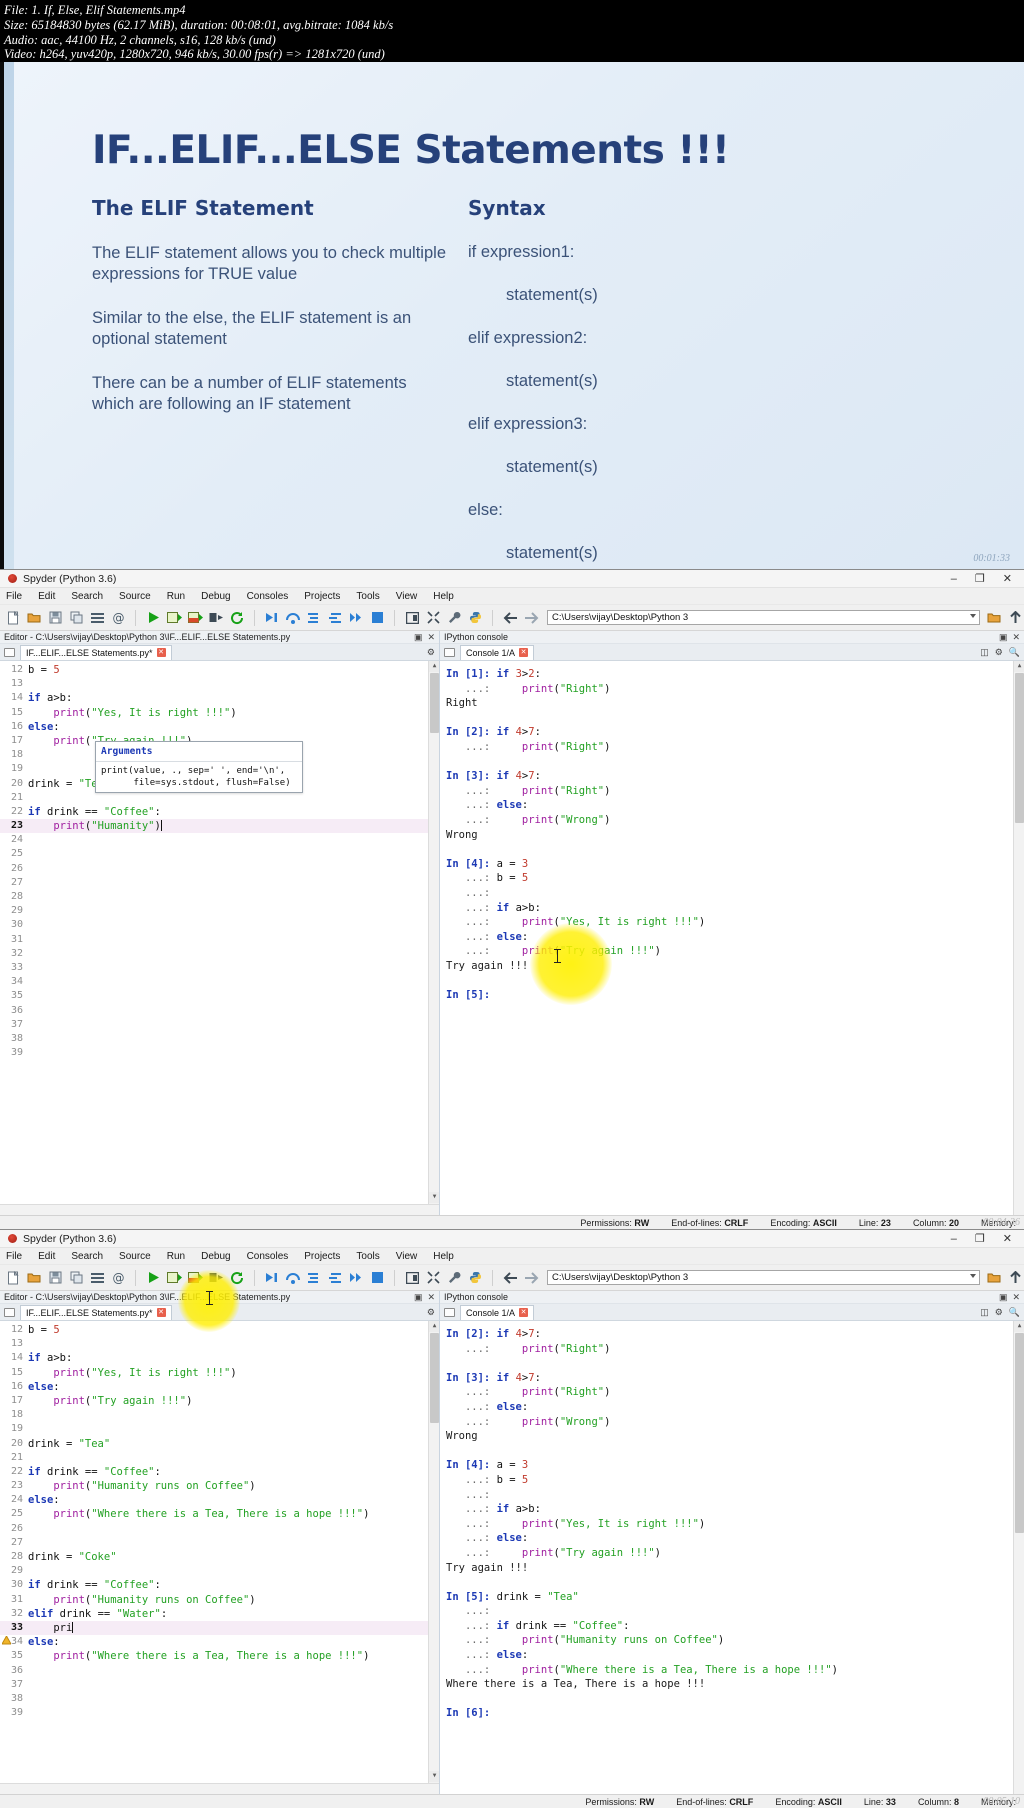  What do you see at coordinates (322, 596) in the screenshot?
I see `menu-projects: Projects` at bounding box center [322, 596].